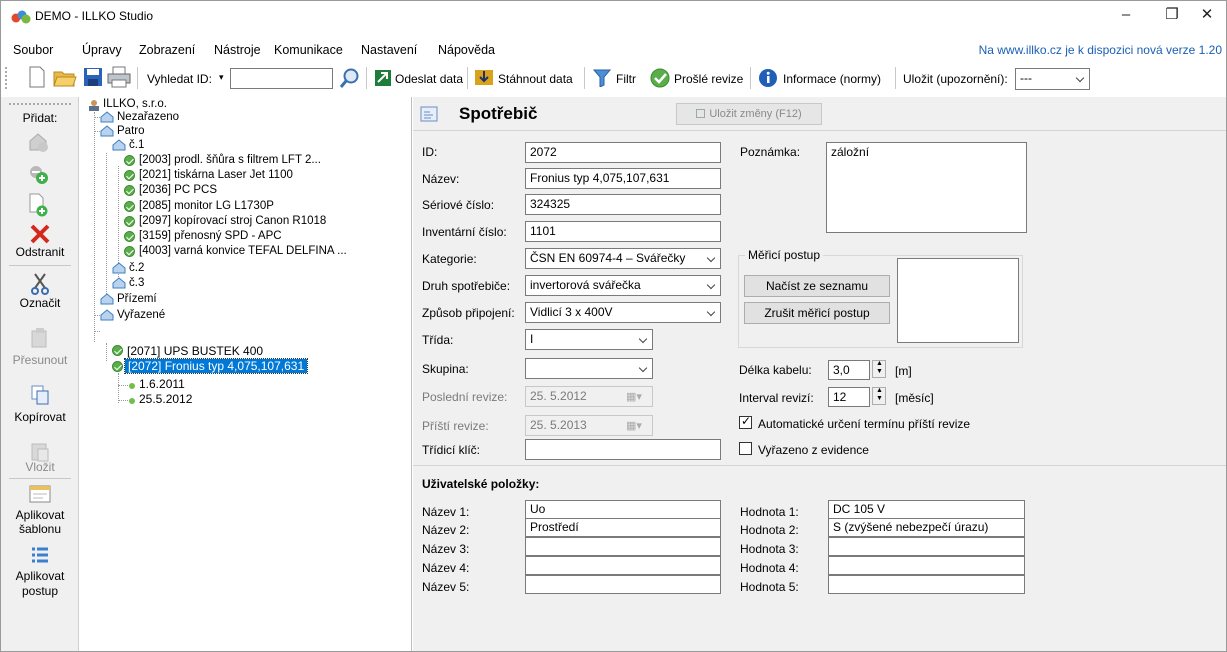 This screenshot has height=652, width=1227. I want to click on download-data-icon, so click(484, 77).